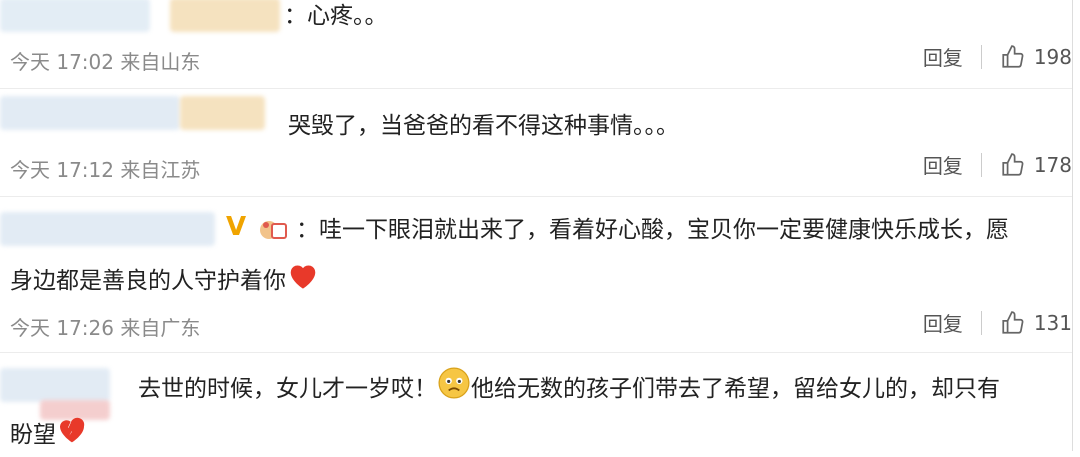 This screenshot has width=1080, height=457. Describe the element at coordinates (1052, 164) in the screenshot. I see `like-count: 178` at that location.